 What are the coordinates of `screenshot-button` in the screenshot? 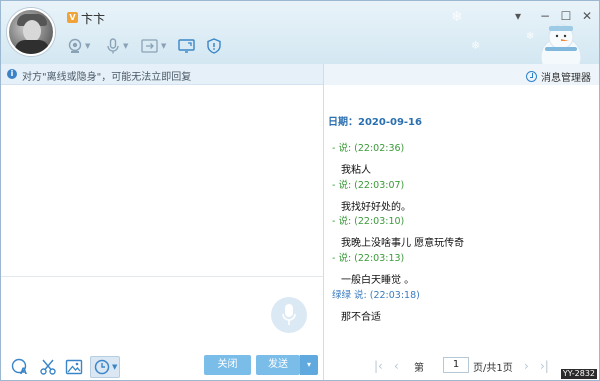 It's located at (48, 367).